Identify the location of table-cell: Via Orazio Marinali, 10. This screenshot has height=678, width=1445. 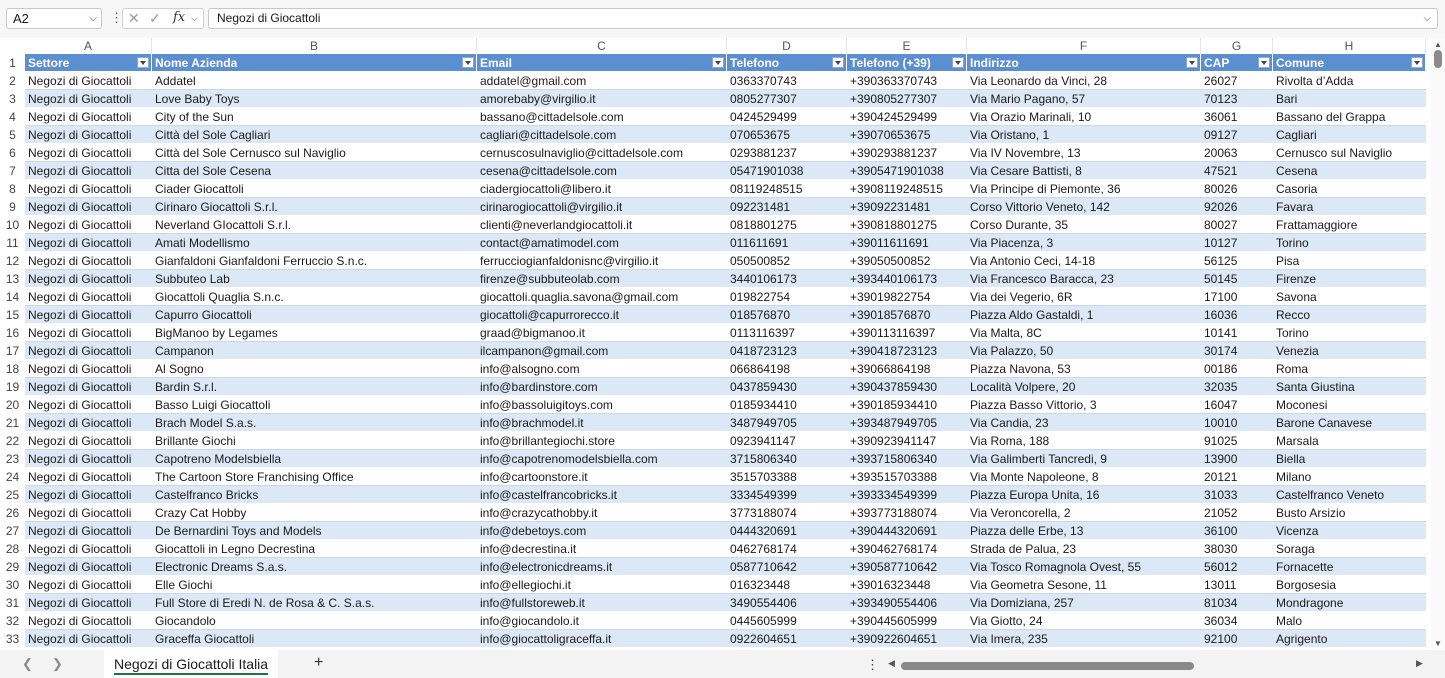
(1084, 117).